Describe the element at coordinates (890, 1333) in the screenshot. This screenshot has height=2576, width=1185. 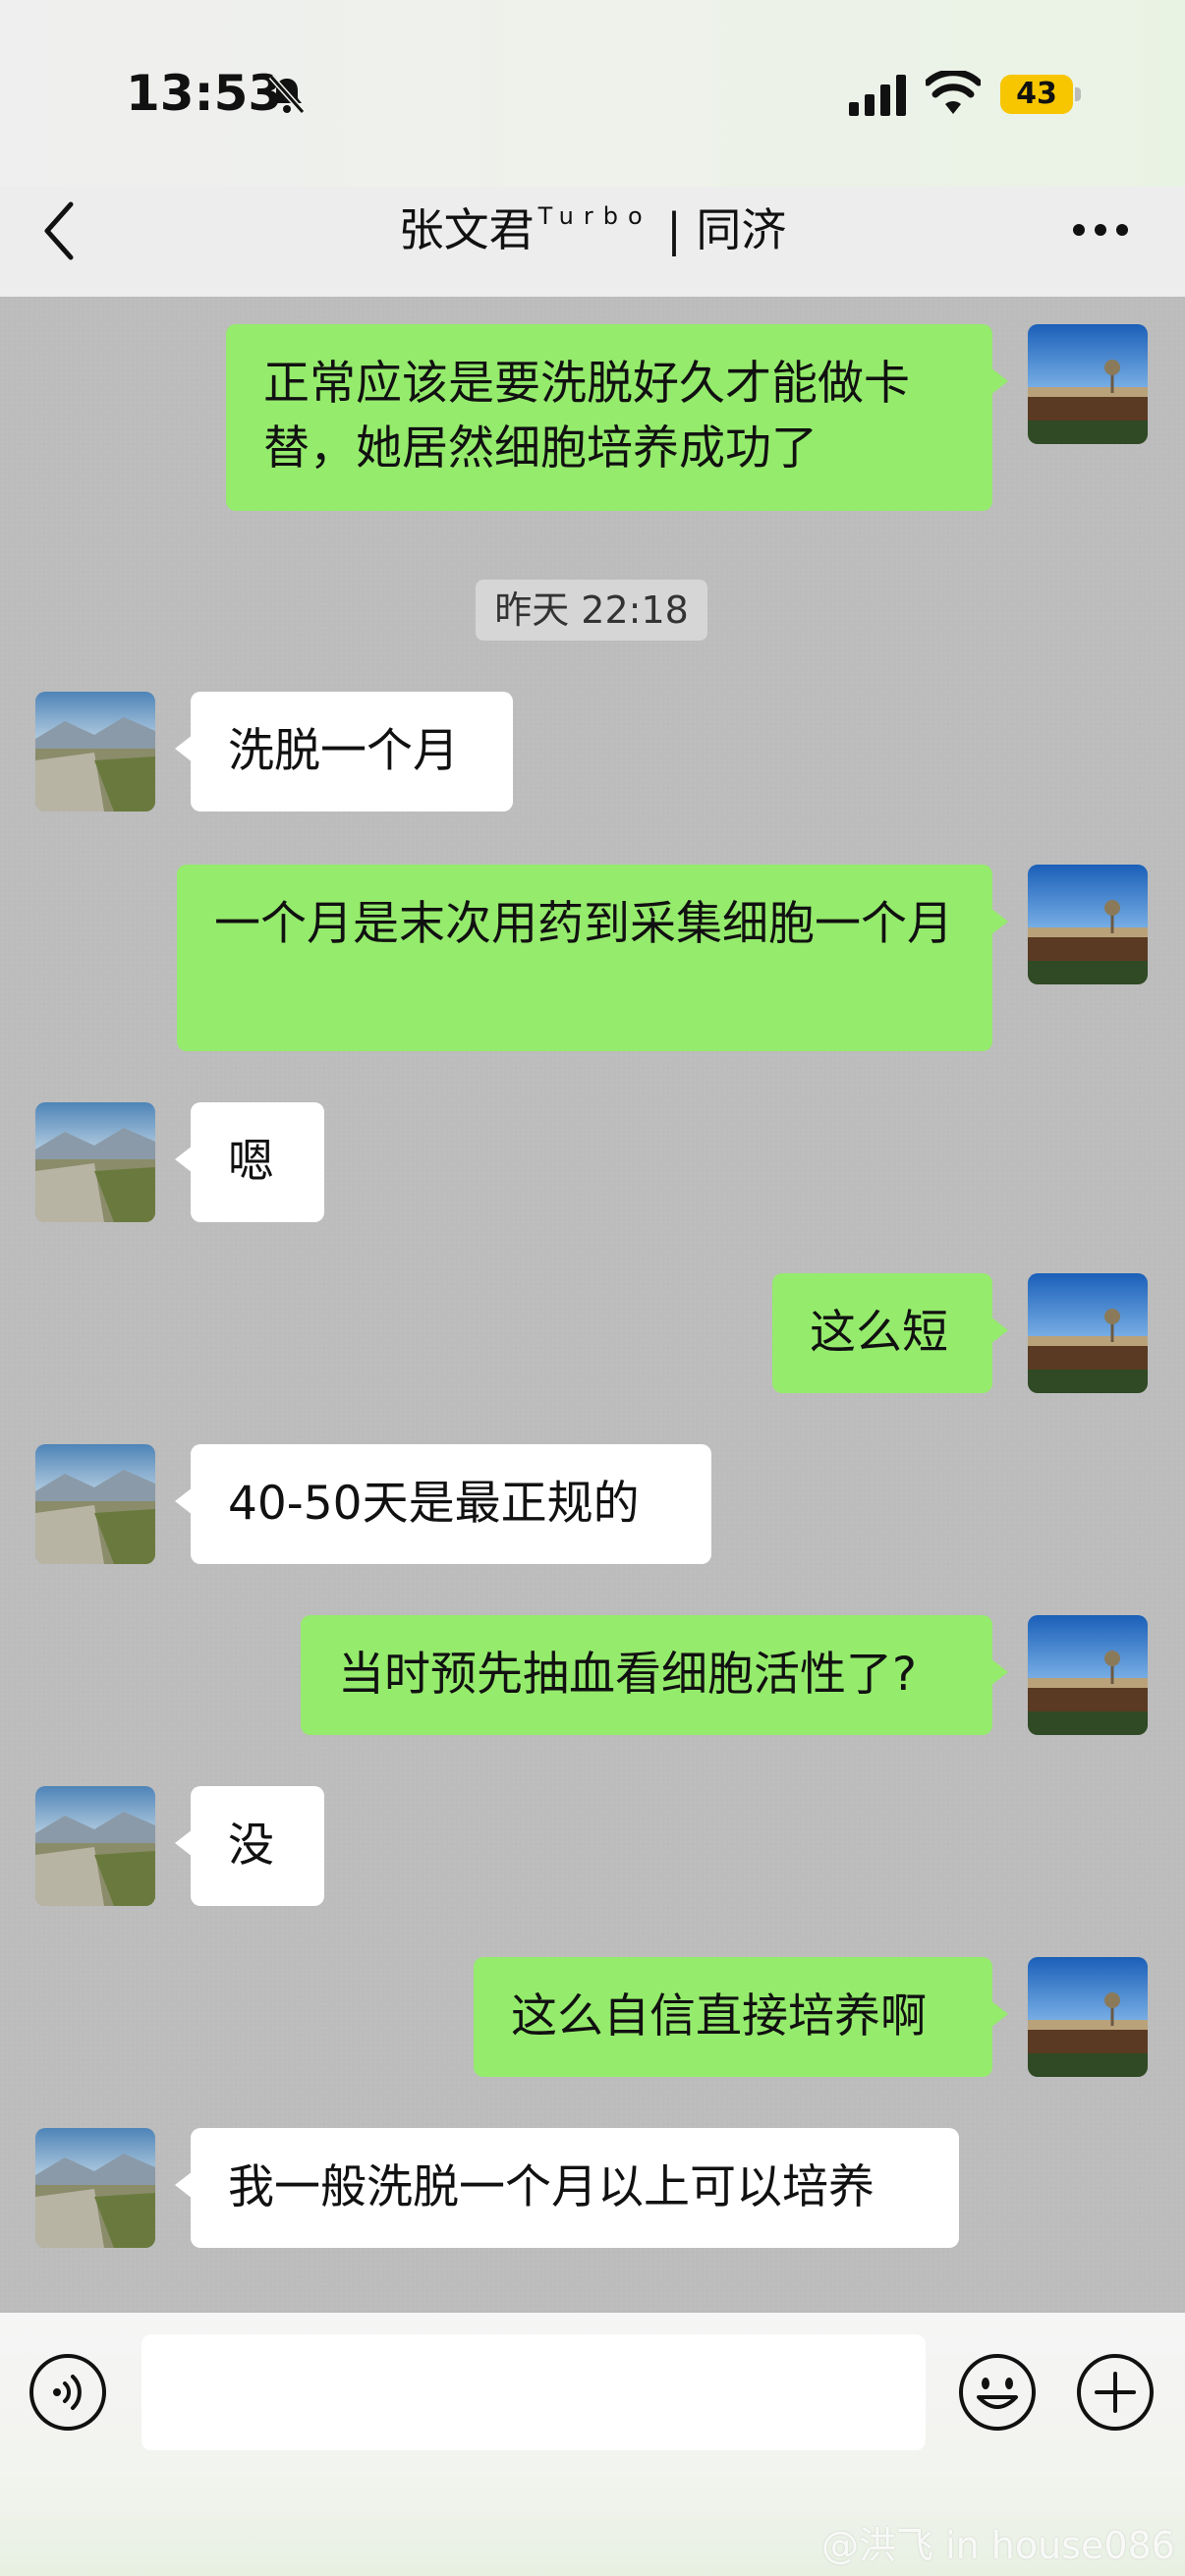
I see `message-bubble-outgoing: 这么短` at that location.